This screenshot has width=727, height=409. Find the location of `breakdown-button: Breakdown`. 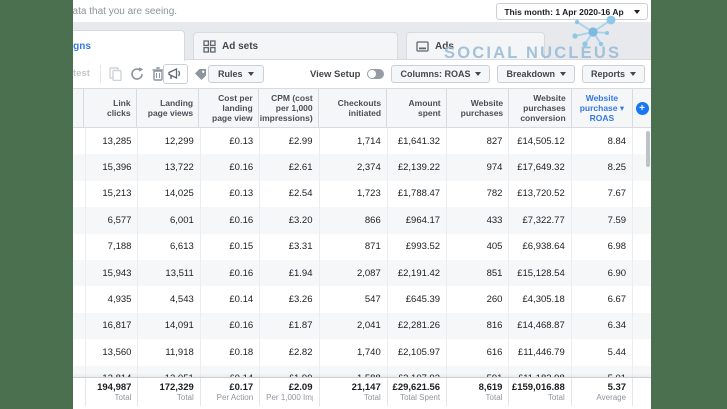

breakdown-button: Breakdown is located at coordinates (536, 74).